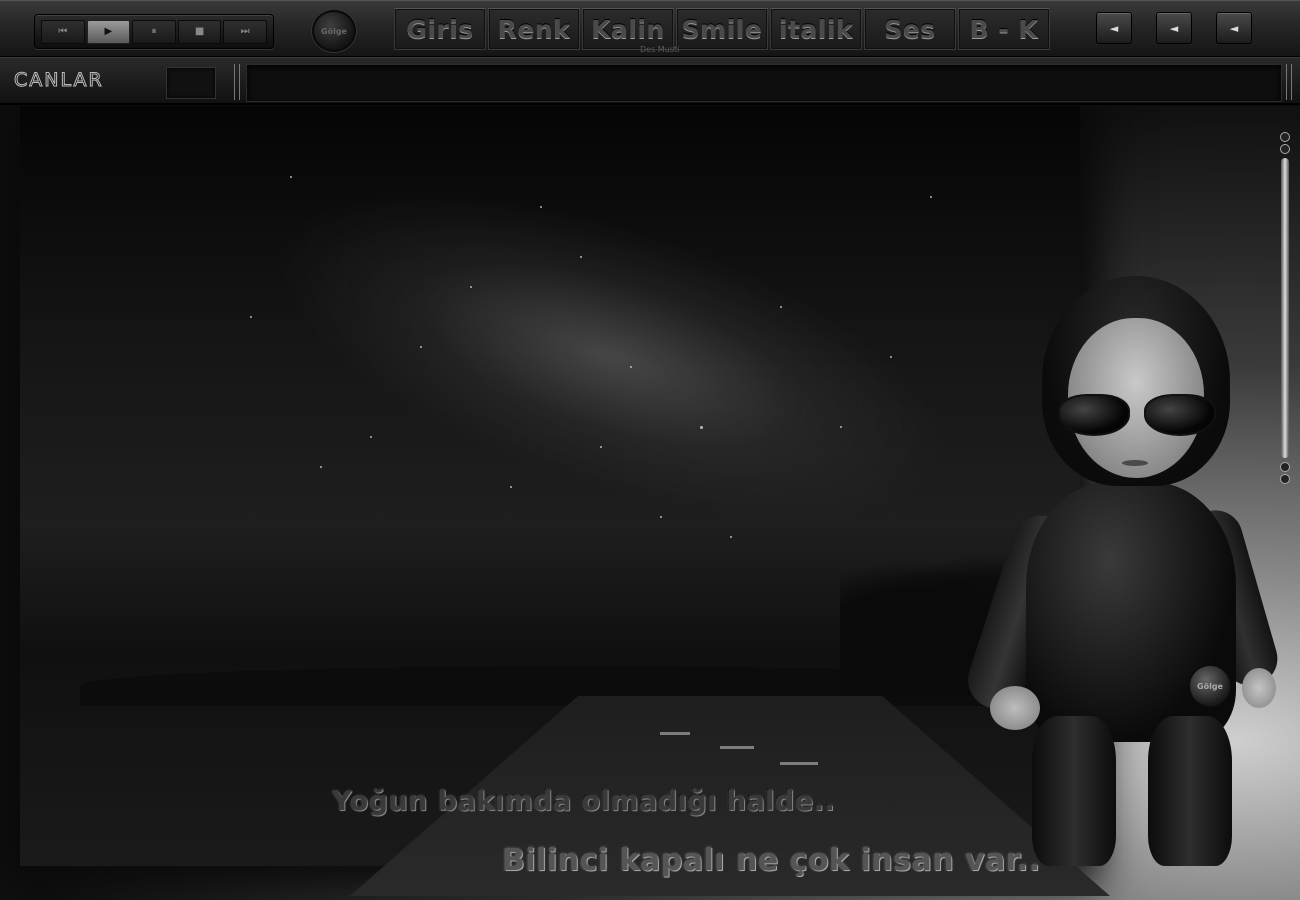  Describe the element at coordinates (764, 83) in the screenshot. I see `message-input` at that location.